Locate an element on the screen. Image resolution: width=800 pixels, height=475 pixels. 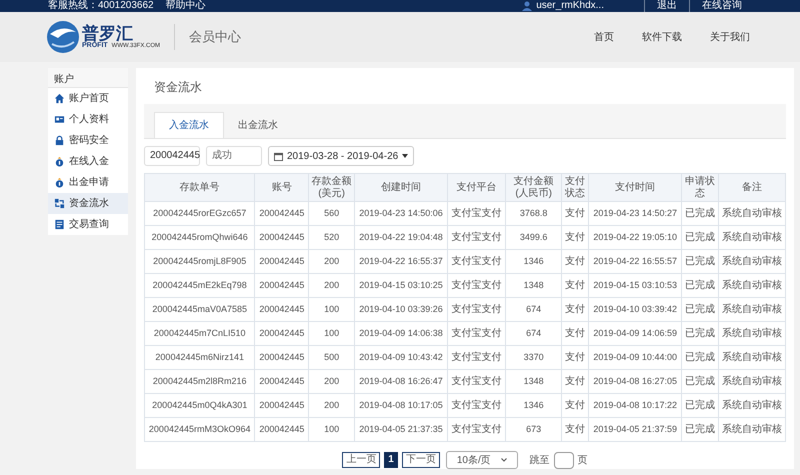
table-cell: 520 is located at coordinates (331, 238).